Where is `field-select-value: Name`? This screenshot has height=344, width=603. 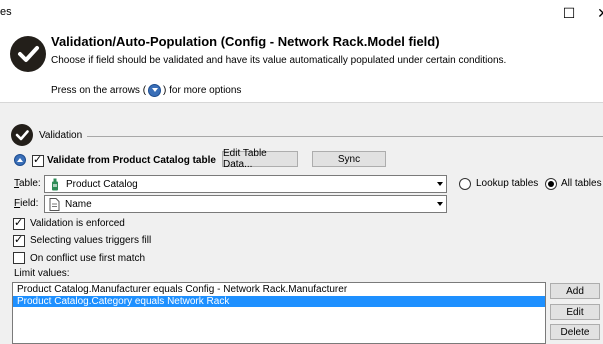 field-select-value: Name is located at coordinates (78, 204).